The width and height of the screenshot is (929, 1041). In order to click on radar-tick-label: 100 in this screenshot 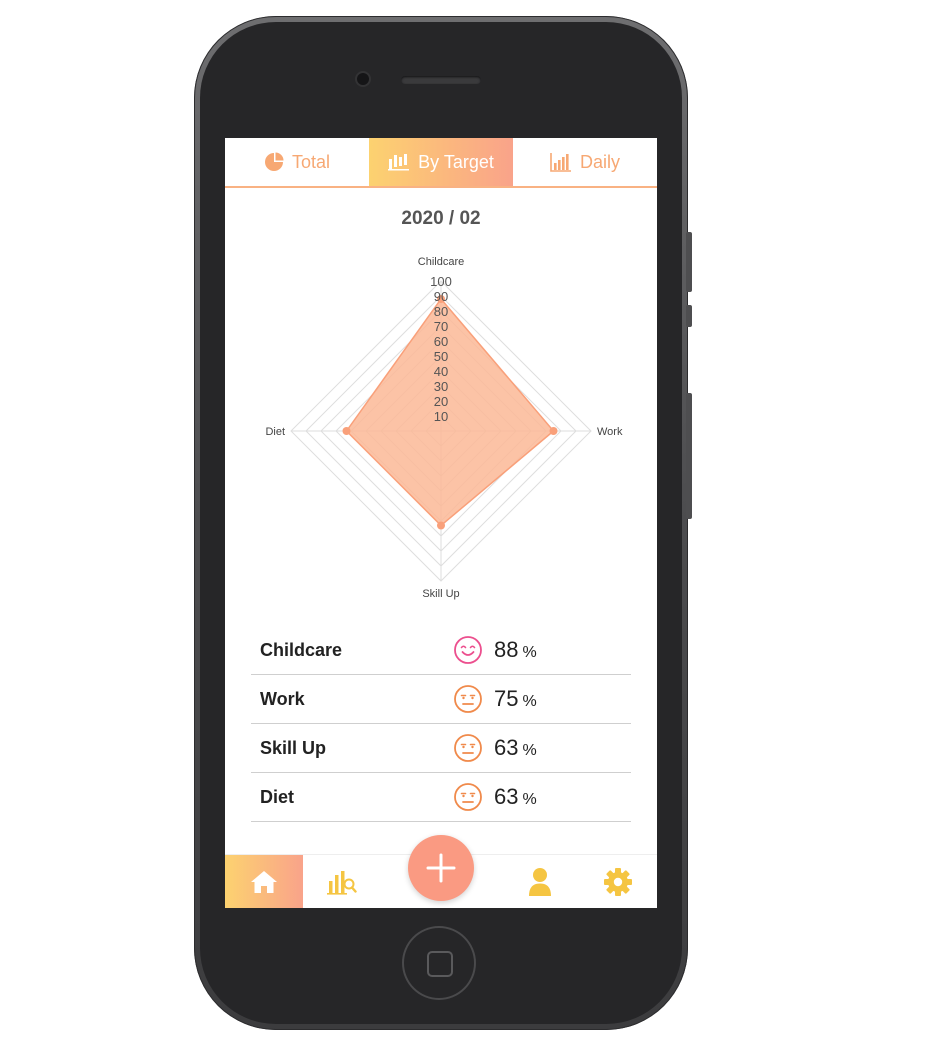, I will do `click(441, 281)`.